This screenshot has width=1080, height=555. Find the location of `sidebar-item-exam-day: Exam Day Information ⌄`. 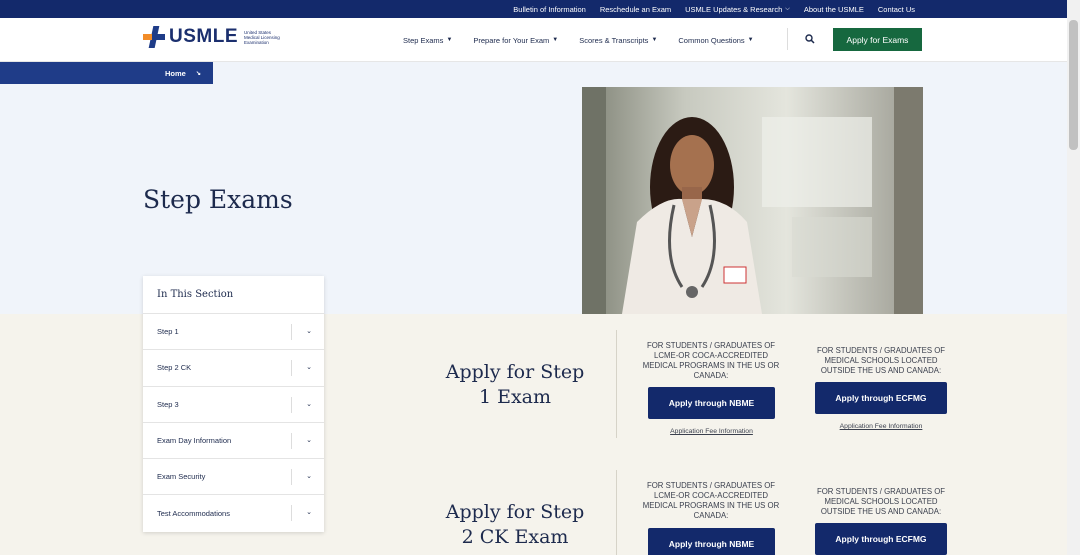

sidebar-item-exam-day: Exam Day Information ⌄ is located at coordinates (233, 441).